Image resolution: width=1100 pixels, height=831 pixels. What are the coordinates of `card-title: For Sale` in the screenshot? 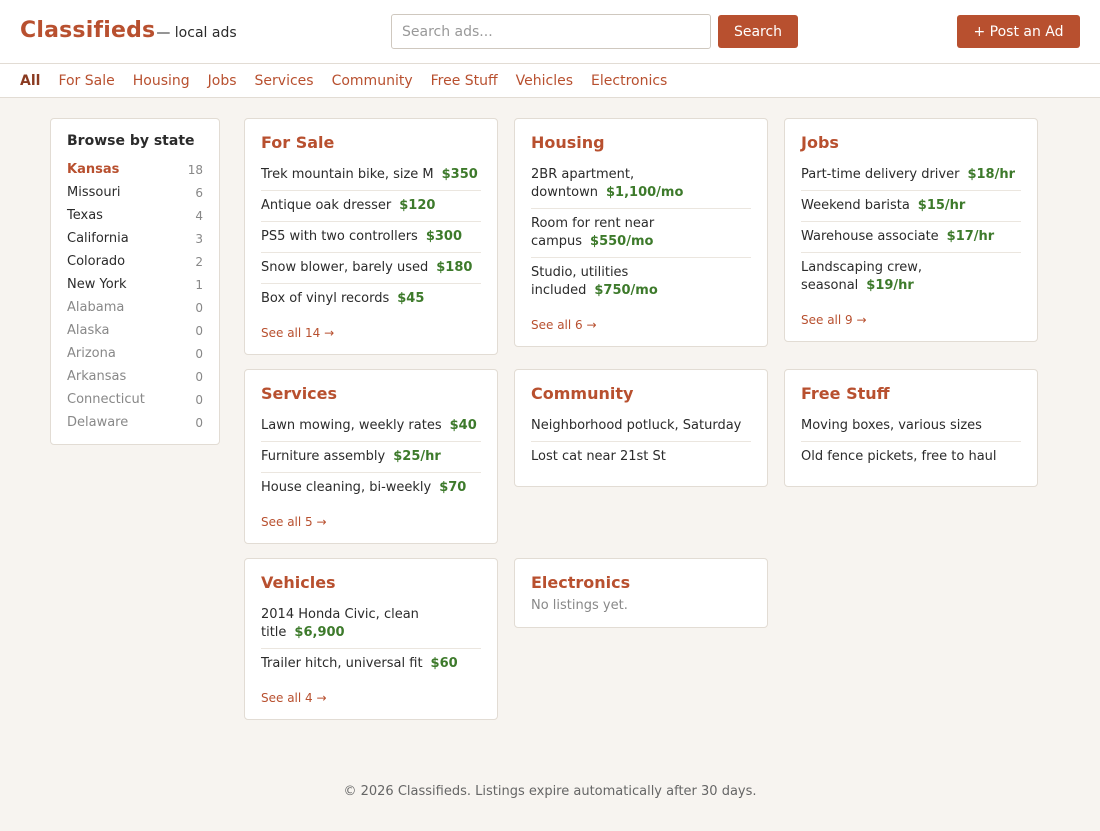 It's located at (371, 142).